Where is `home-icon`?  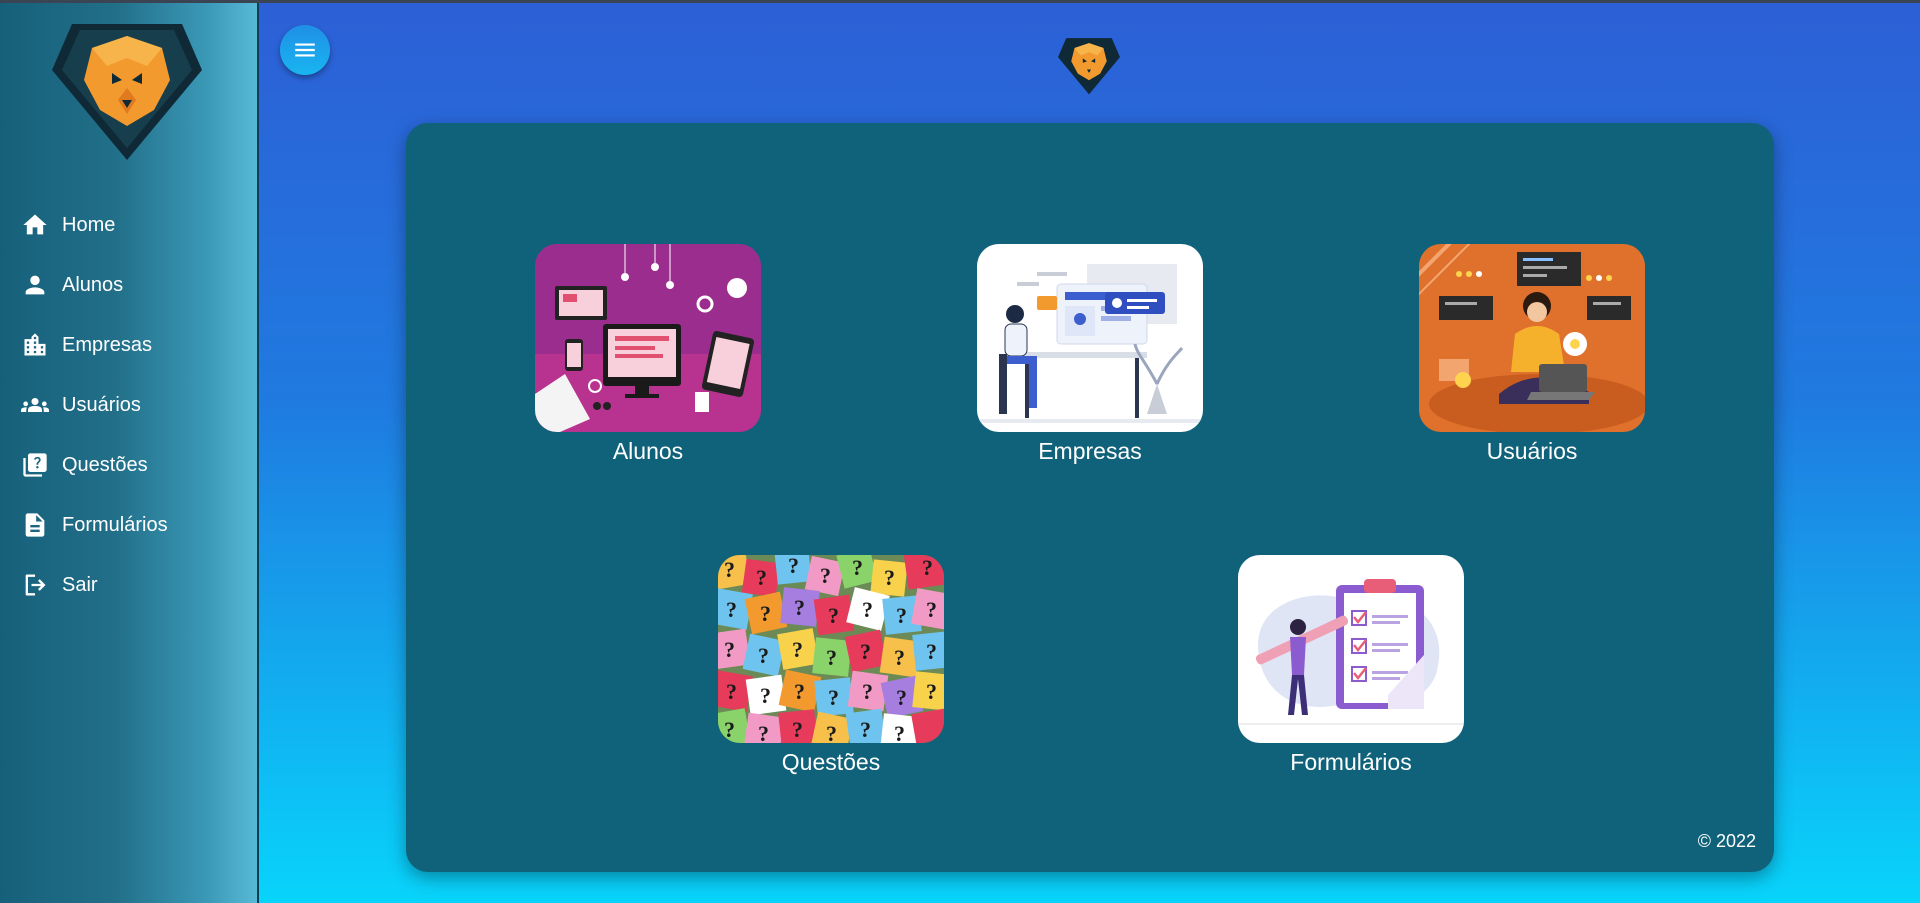 home-icon is located at coordinates (35, 225).